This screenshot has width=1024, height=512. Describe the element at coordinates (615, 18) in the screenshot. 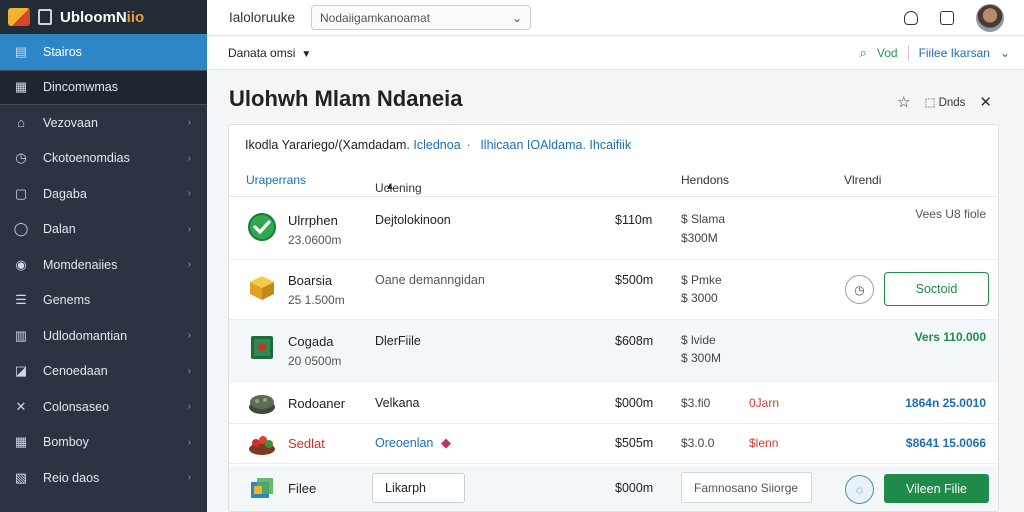

I see `top-bar: Ialoloruuke Nodaiigamkanoamat ⌄` at that location.